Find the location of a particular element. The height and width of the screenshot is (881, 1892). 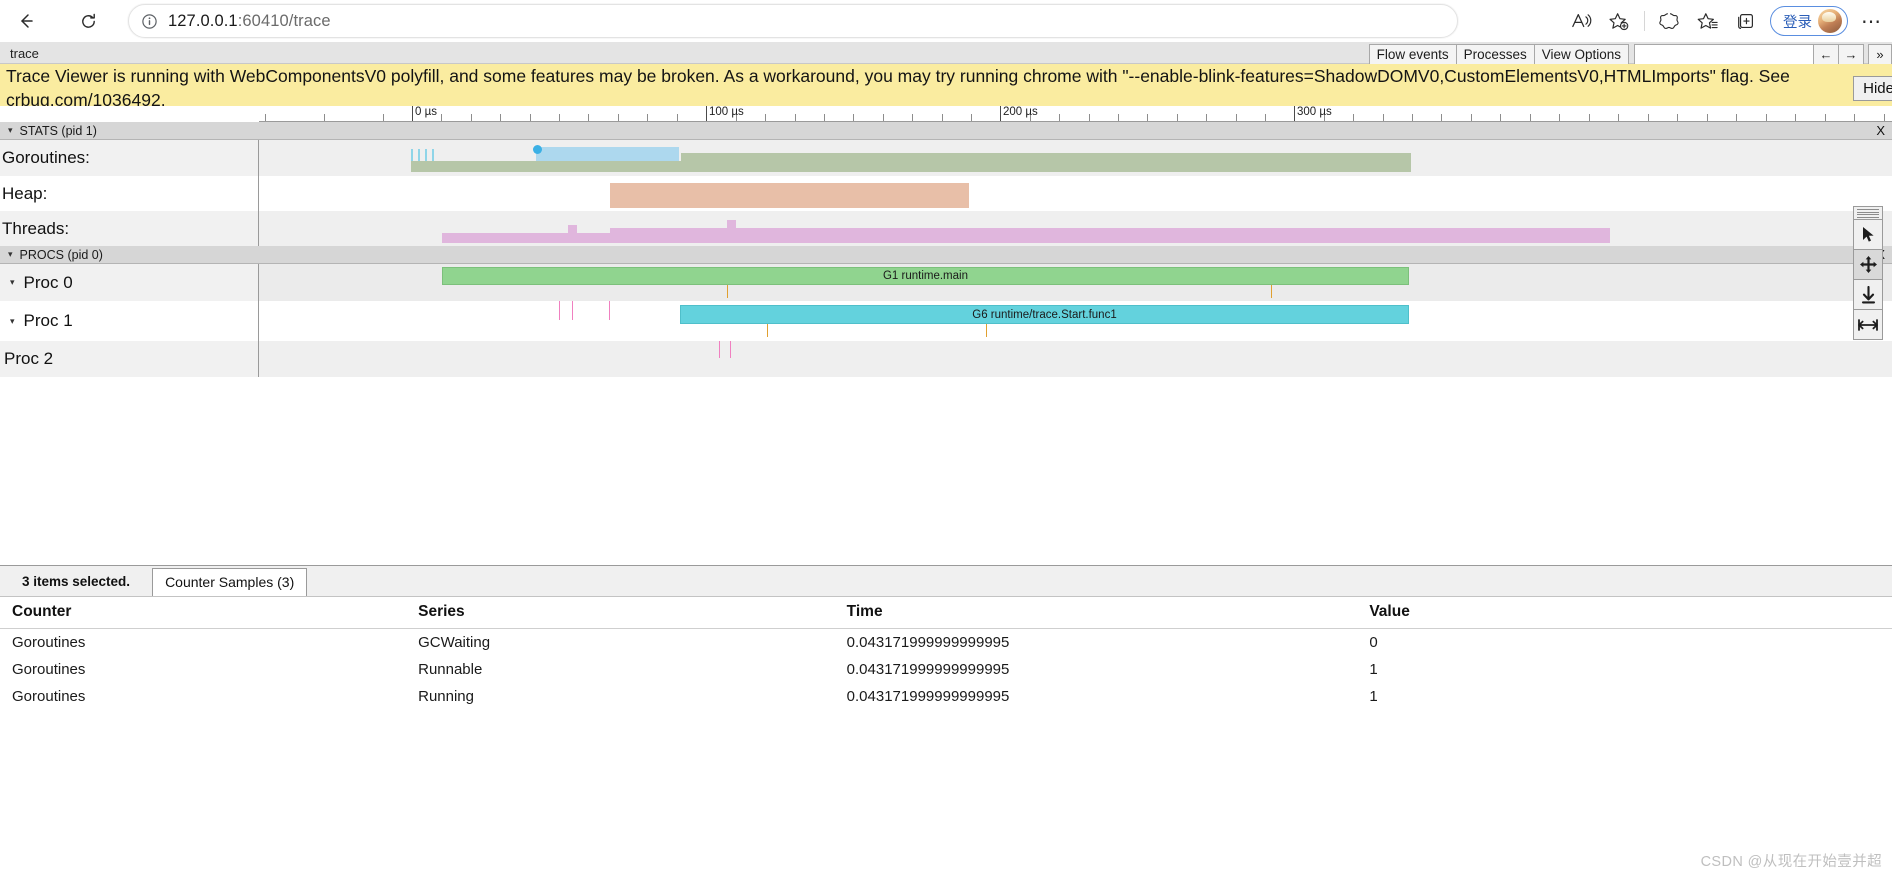

reload-button is located at coordinates (88, 21).